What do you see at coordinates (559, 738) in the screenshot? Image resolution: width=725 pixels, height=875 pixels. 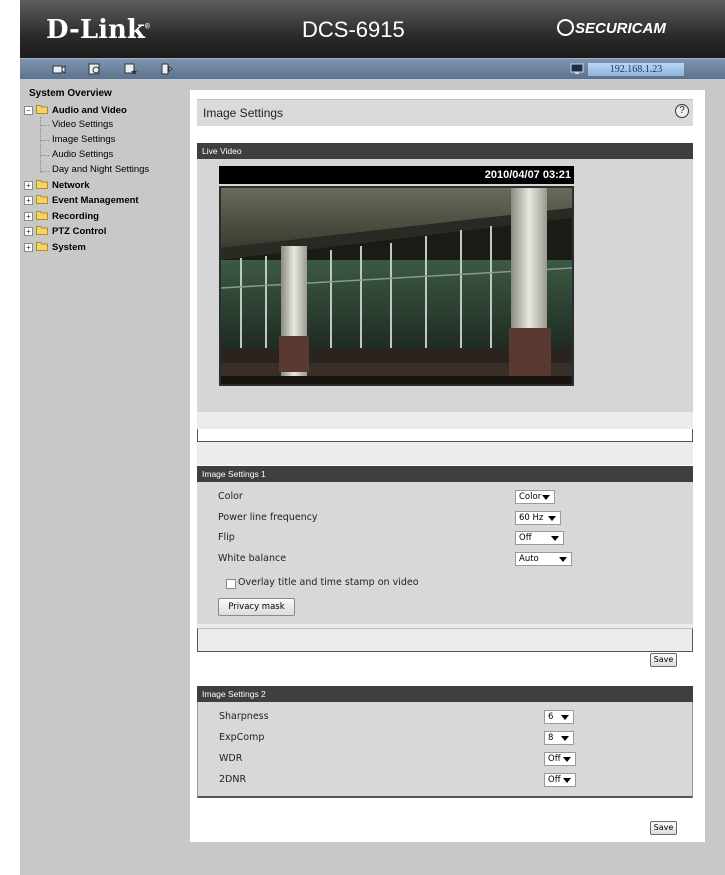 I see `expcomp-select: 8` at bounding box center [559, 738].